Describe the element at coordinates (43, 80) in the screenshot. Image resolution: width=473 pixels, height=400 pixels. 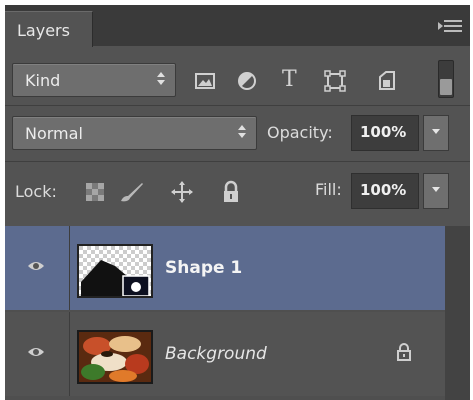
I see `filter-kind-label: Kind` at that location.